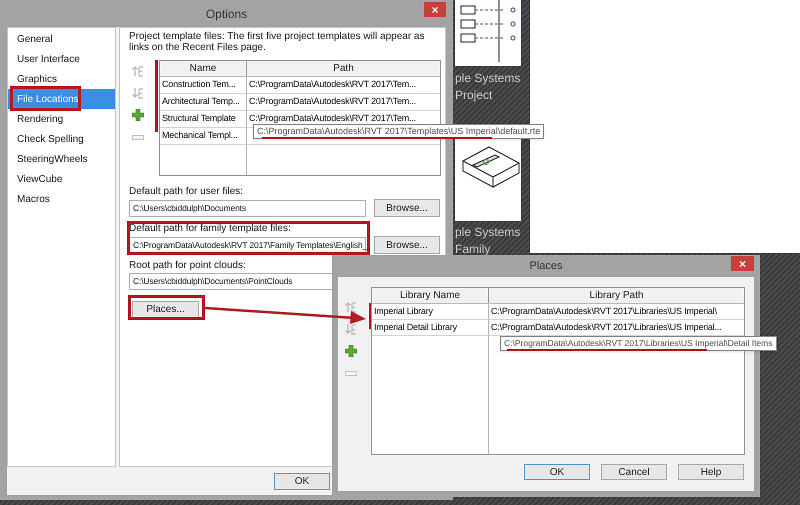 Image resolution: width=800 pixels, height=505 pixels. I want to click on field-label: Root path for point clouds:, so click(187, 266).